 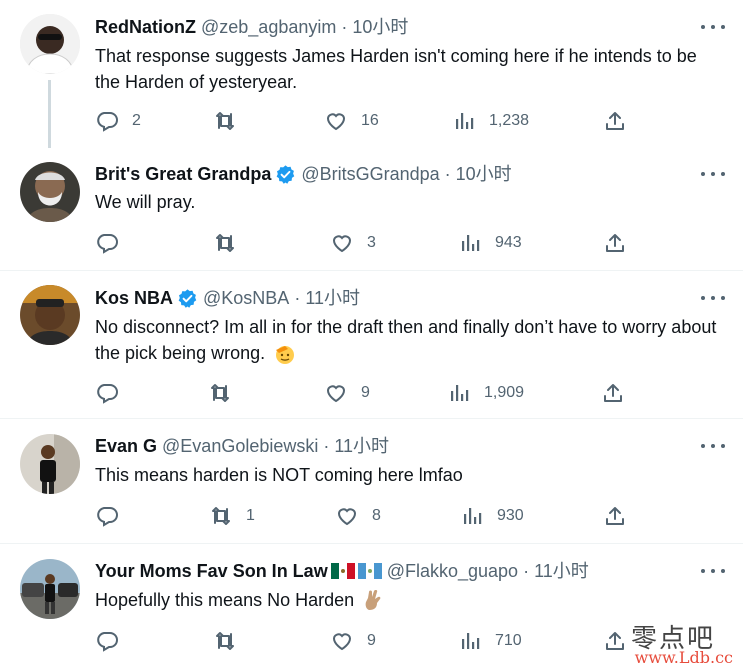 I want to click on reply-count: 2, so click(x=136, y=120).